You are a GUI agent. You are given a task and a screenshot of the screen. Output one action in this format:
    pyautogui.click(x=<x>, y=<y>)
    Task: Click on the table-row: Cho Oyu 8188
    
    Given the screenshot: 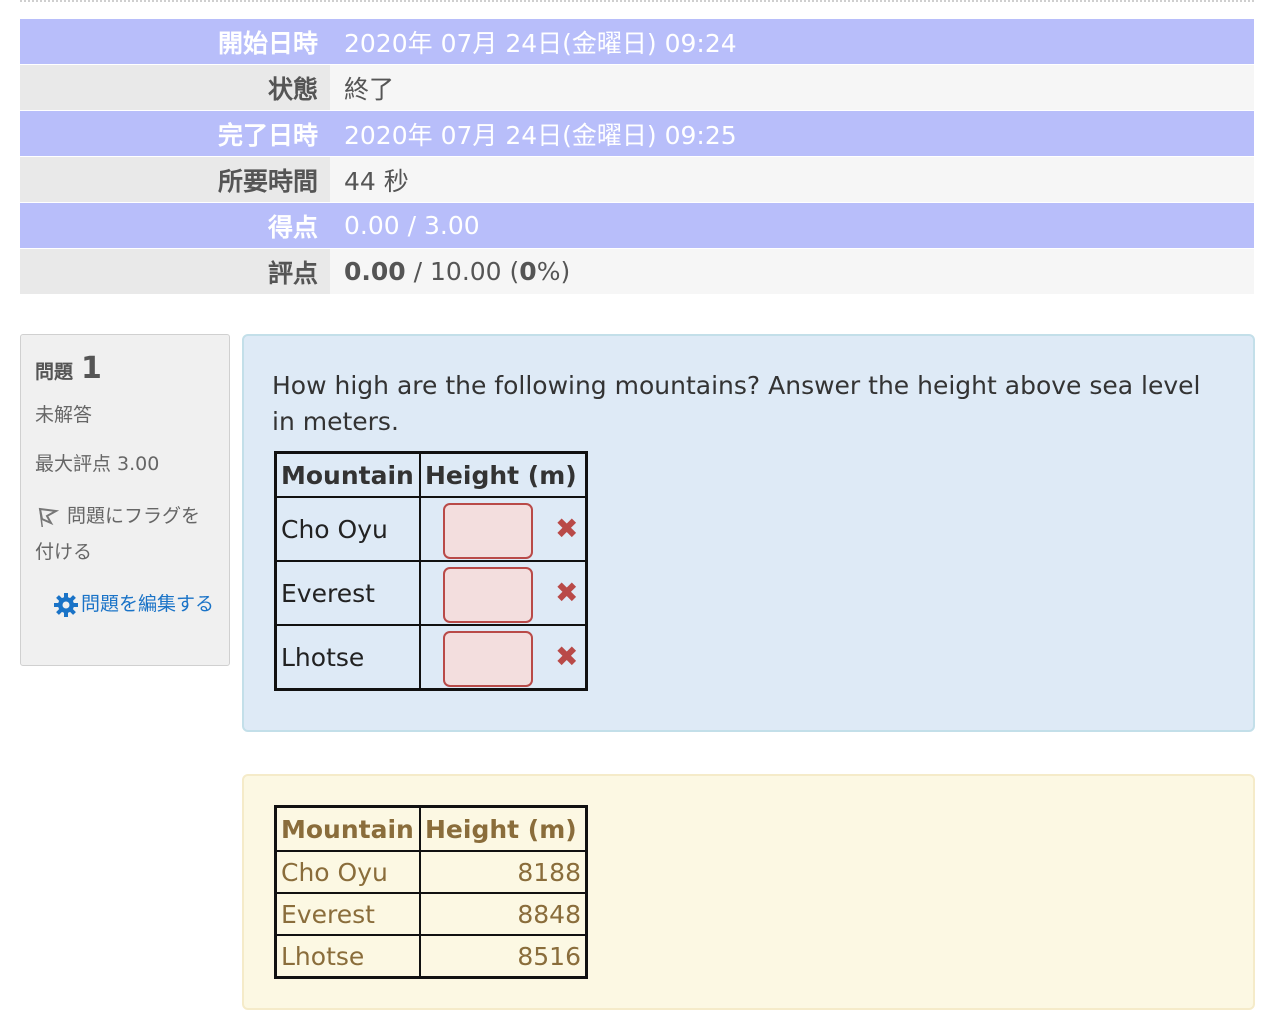 What is the action you would take?
    pyautogui.click(x=431, y=872)
    